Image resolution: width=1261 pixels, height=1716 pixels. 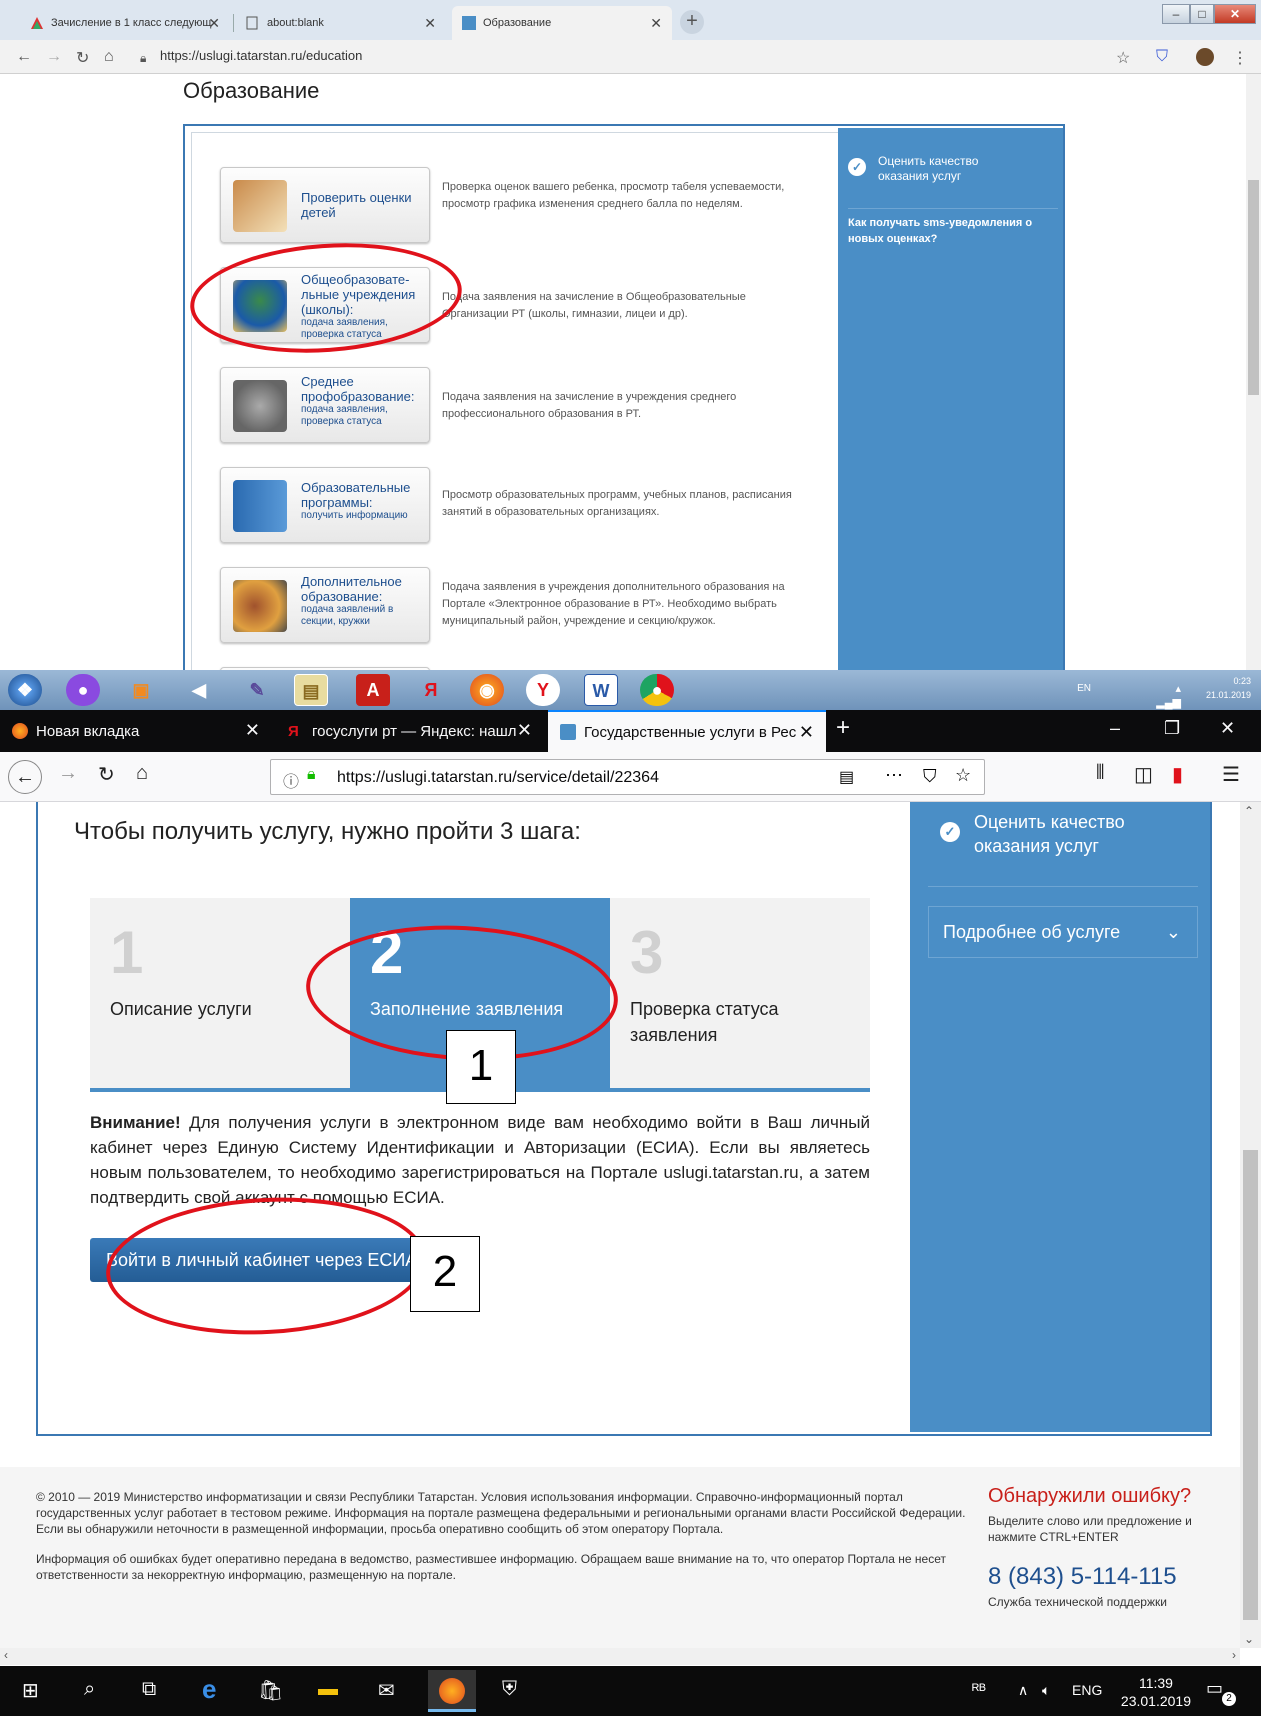 I want to click on gears-icon, so click(x=260, y=406).